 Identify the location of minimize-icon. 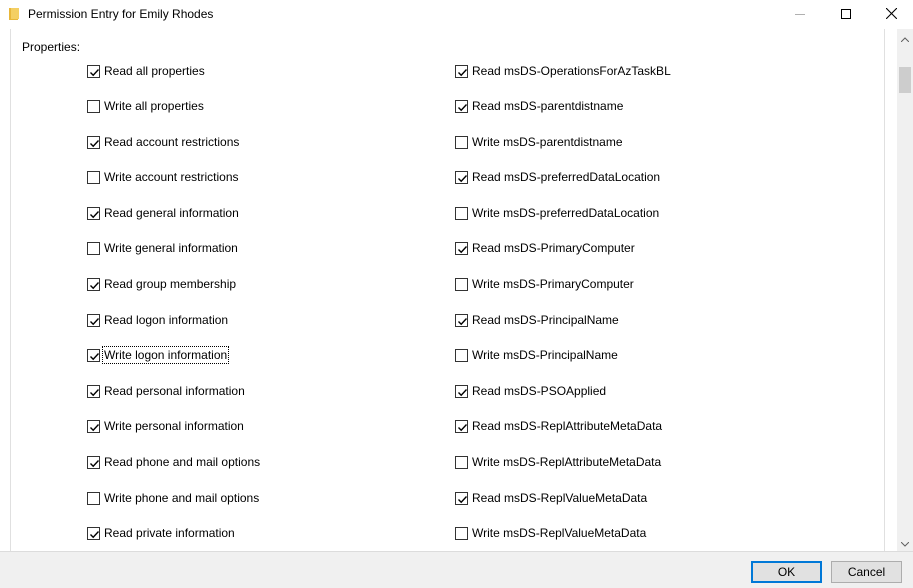
(800, 15).